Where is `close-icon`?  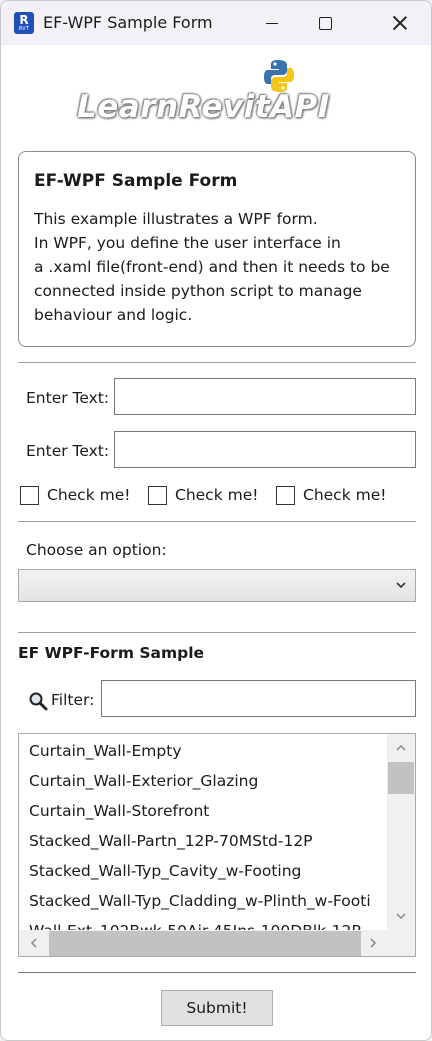 close-icon is located at coordinates (400, 23).